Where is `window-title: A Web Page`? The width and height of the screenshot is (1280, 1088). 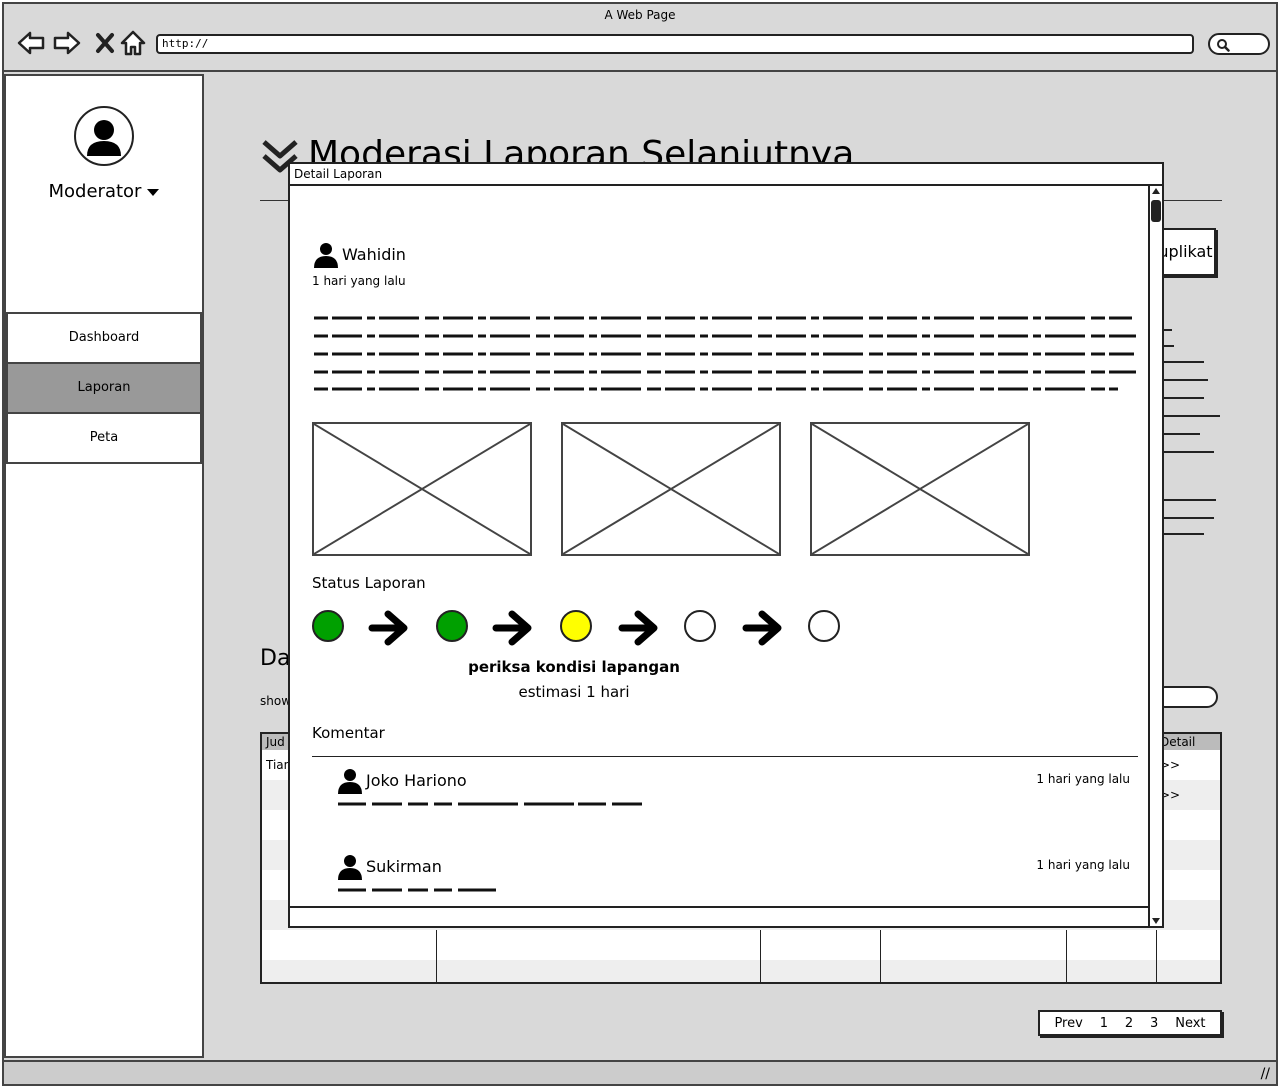 window-title: A Web Page is located at coordinates (640, 15).